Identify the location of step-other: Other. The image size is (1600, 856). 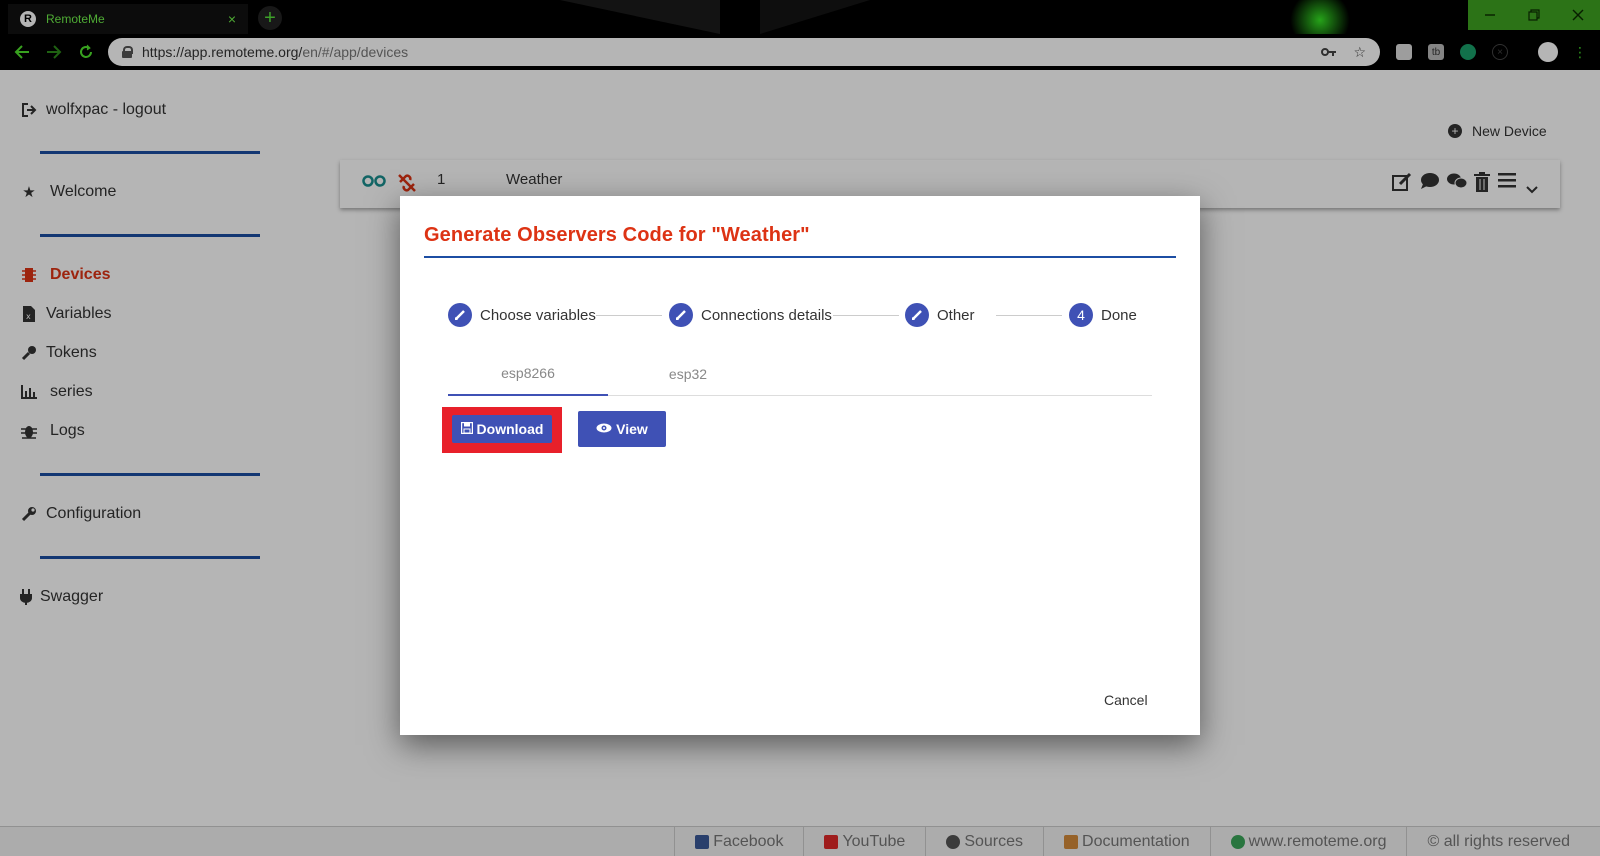
(940, 315).